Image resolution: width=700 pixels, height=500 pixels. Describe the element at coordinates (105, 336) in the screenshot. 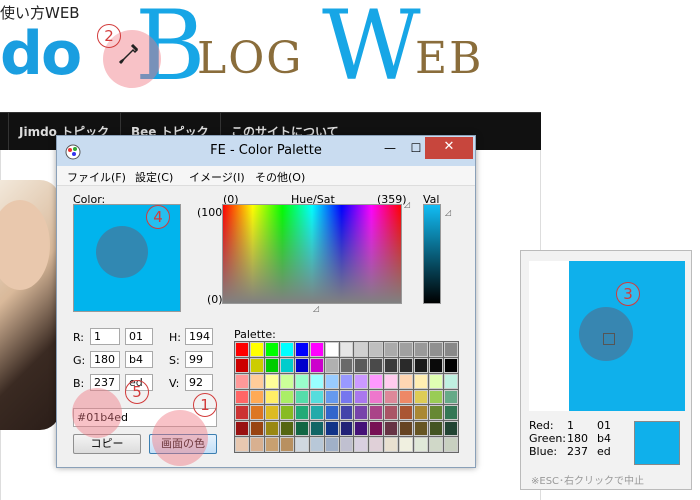

I see `r-input: 1` at that location.